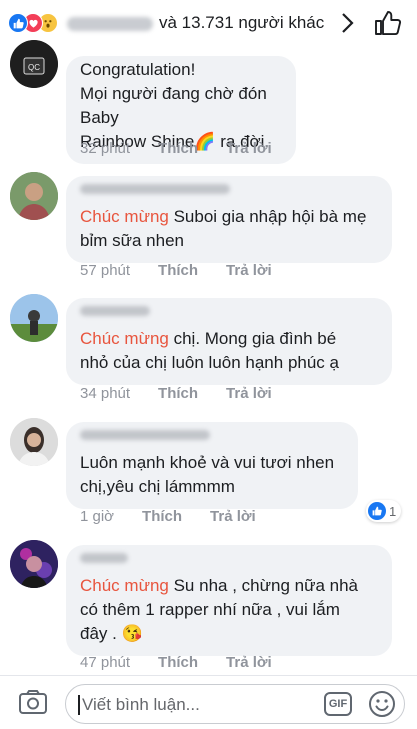  I want to click on comment-time: 47 phút, so click(105, 662).